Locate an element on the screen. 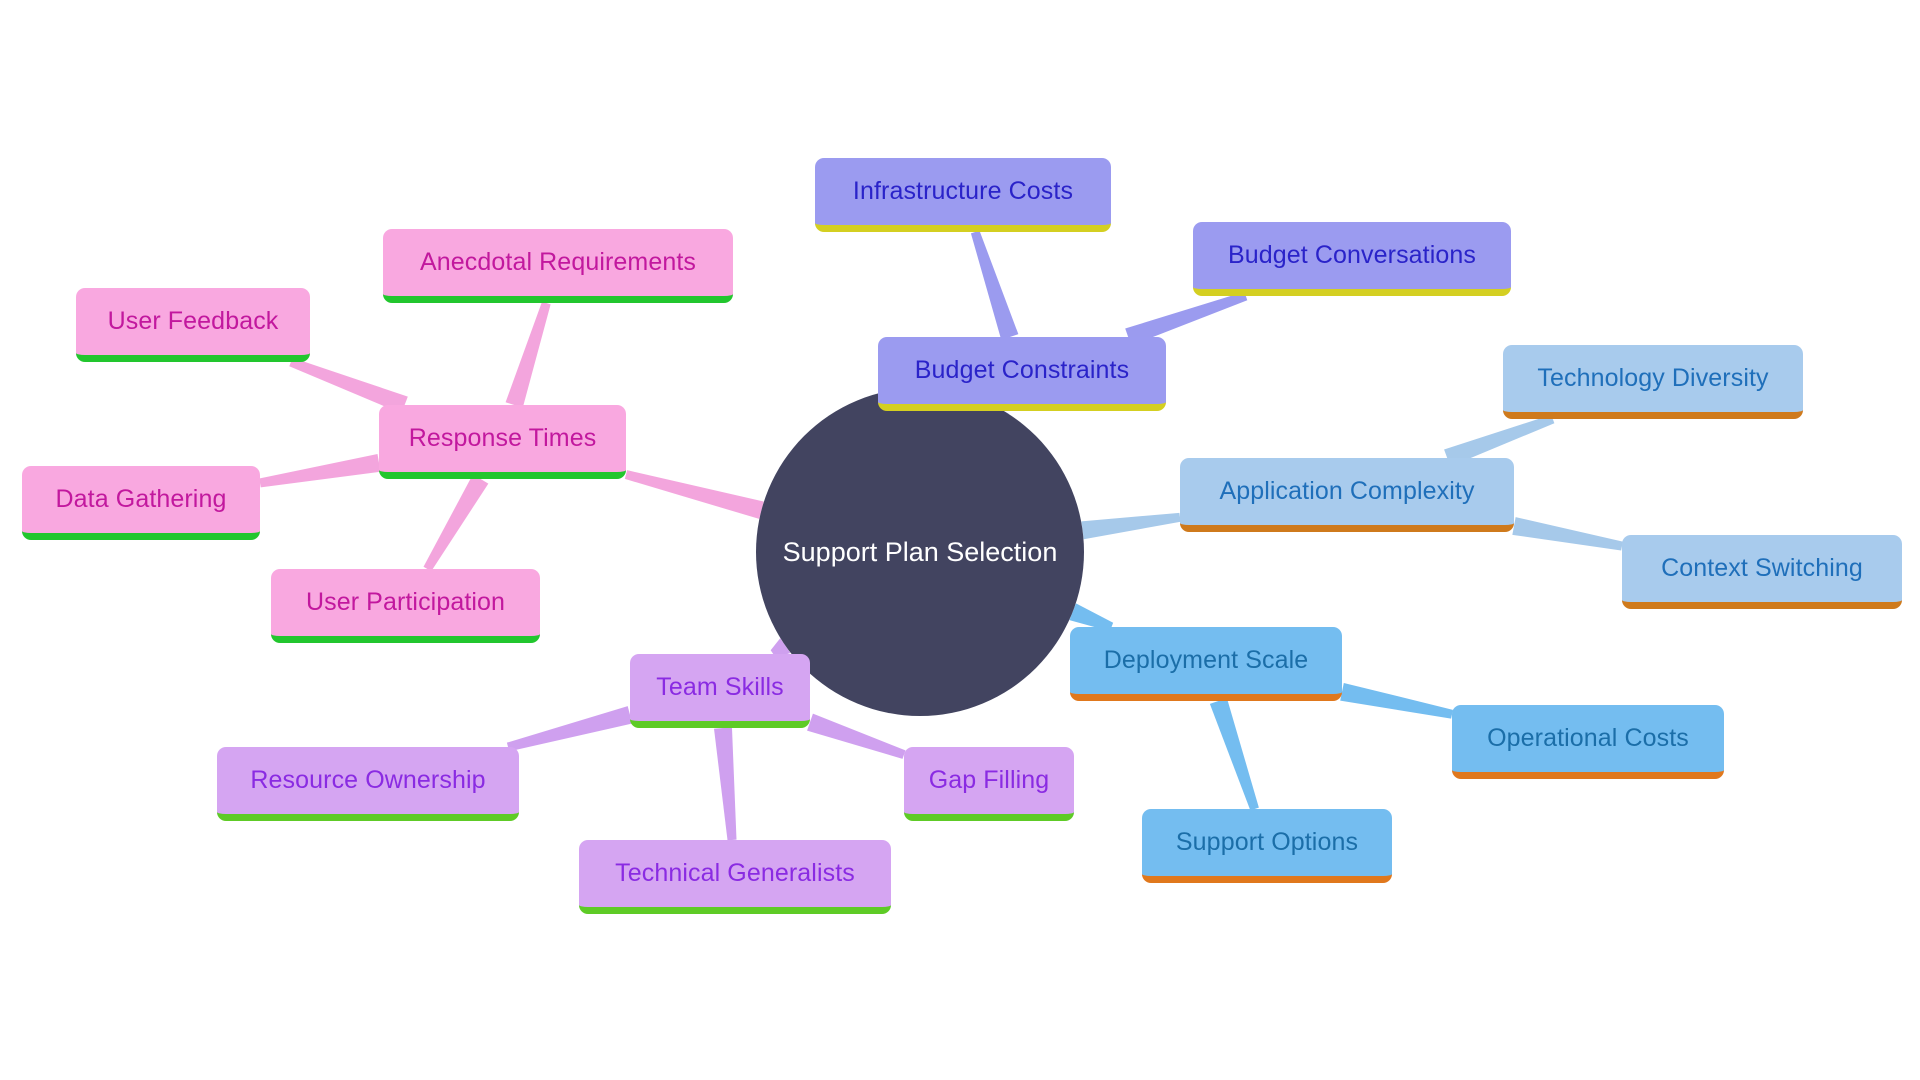 The image size is (1920, 1080). node-support-options: Support Options is located at coordinates (1267, 846).